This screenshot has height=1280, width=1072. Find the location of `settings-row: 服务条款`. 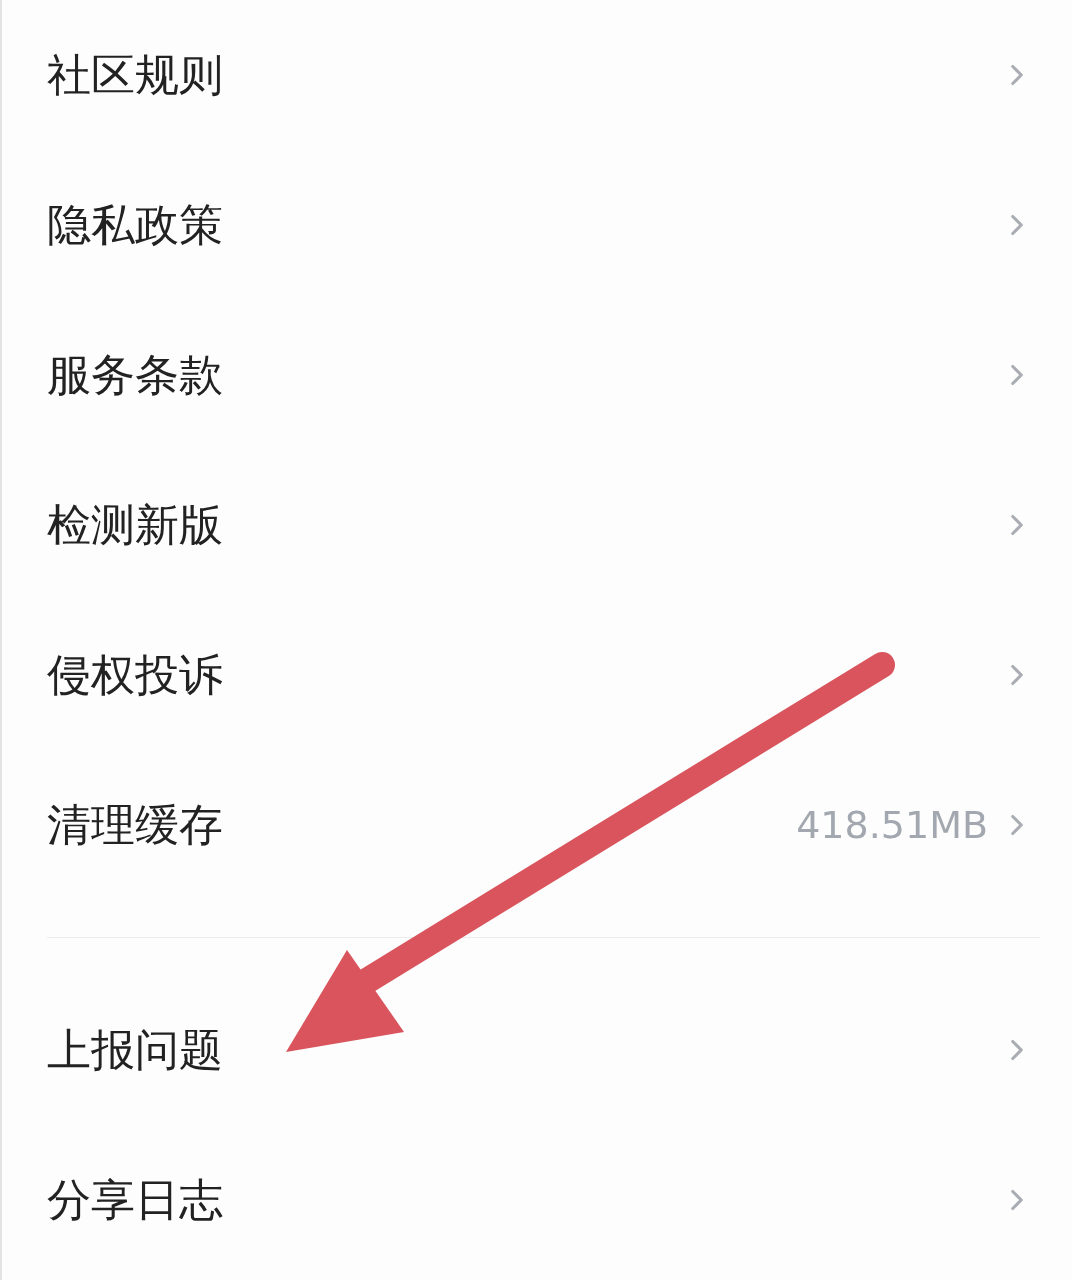

settings-row: 服务条款 is located at coordinates (537, 375).